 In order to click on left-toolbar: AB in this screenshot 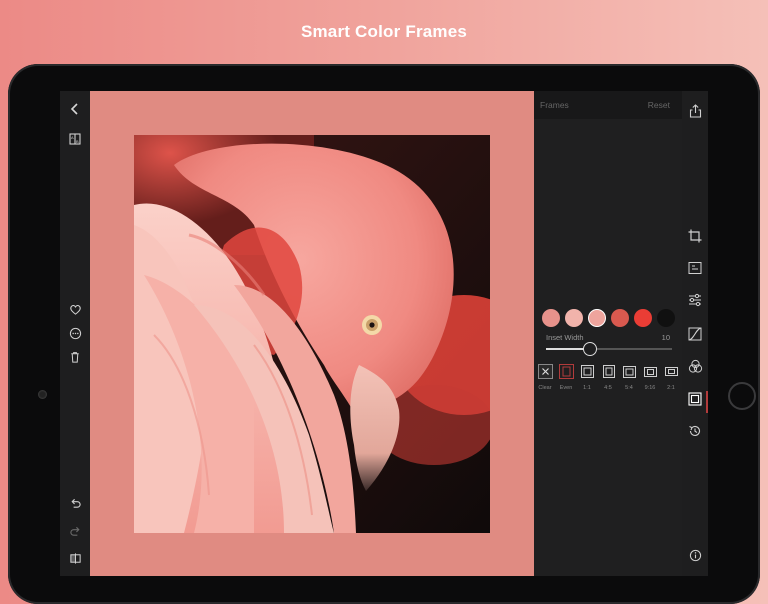, I will do `click(75, 333)`.